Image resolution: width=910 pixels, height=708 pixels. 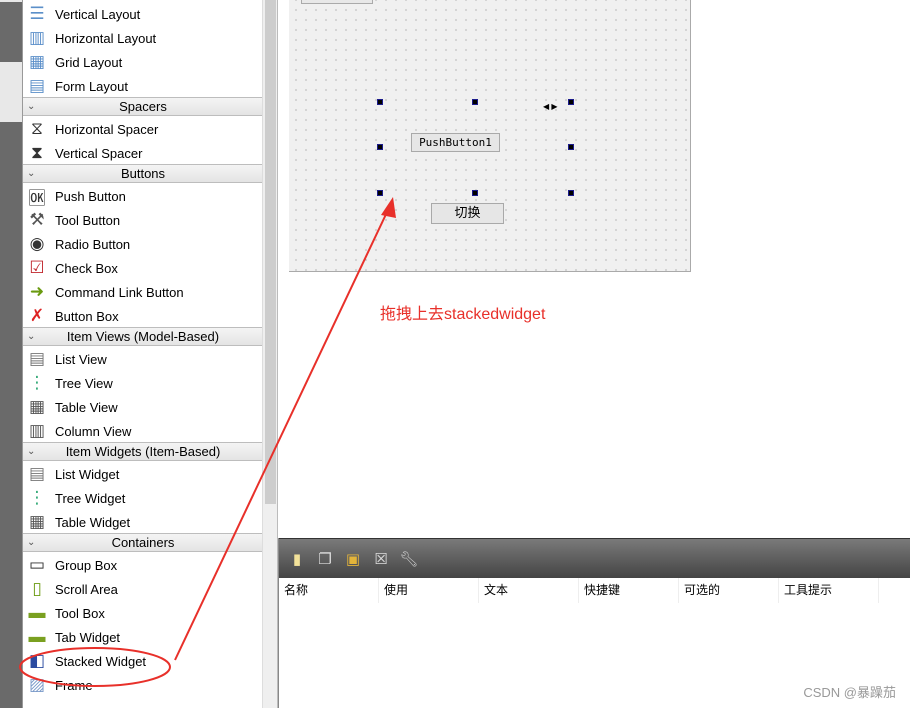 I want to click on column-header-used: 使用, so click(x=429, y=590).